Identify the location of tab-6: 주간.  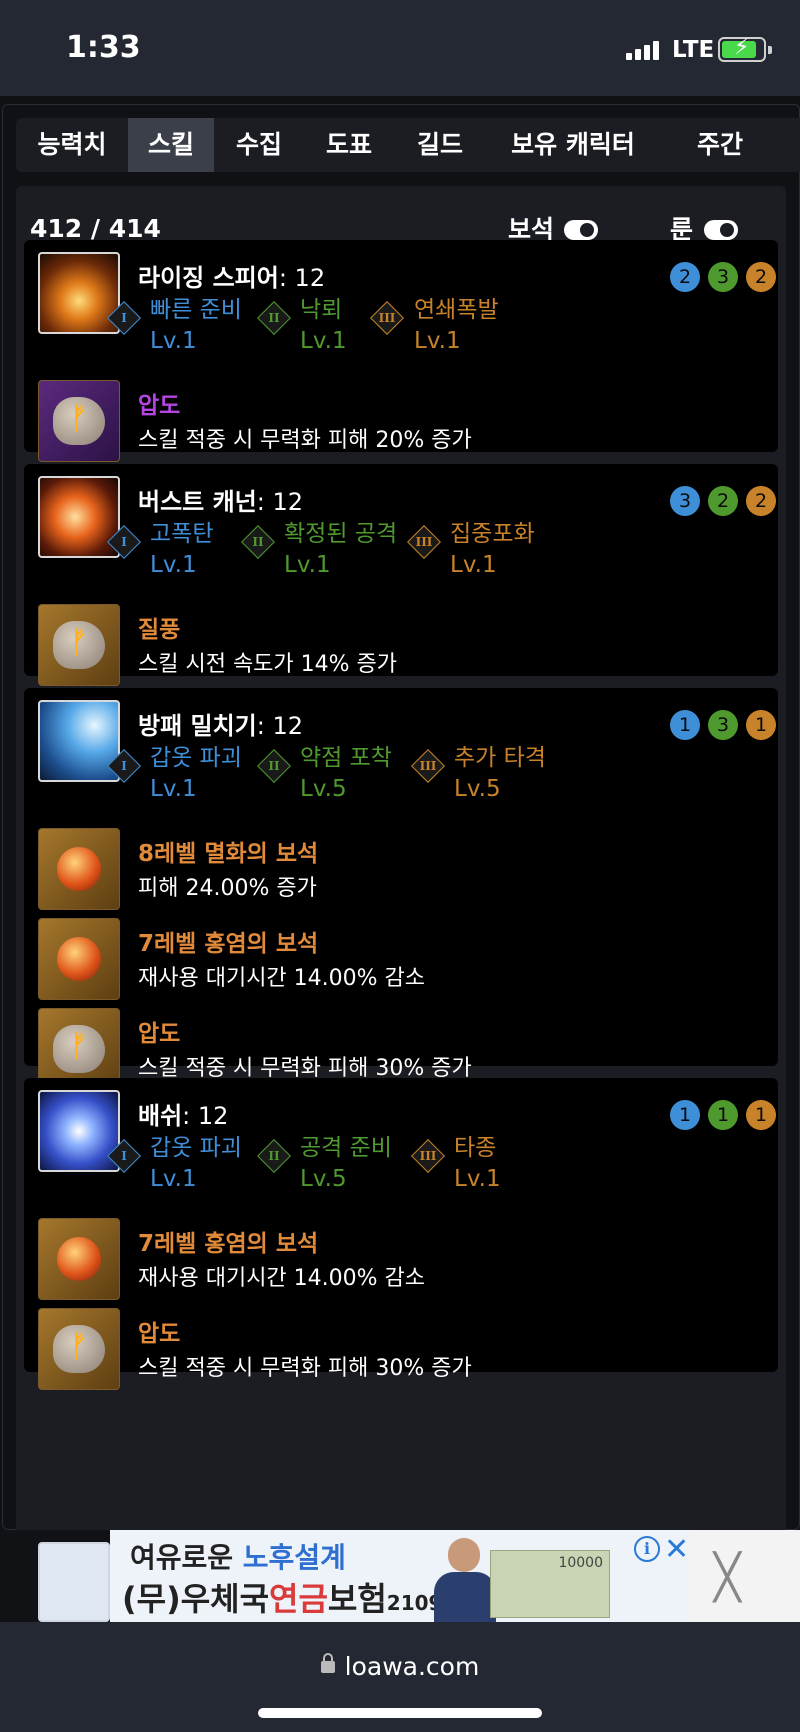
(720, 145).